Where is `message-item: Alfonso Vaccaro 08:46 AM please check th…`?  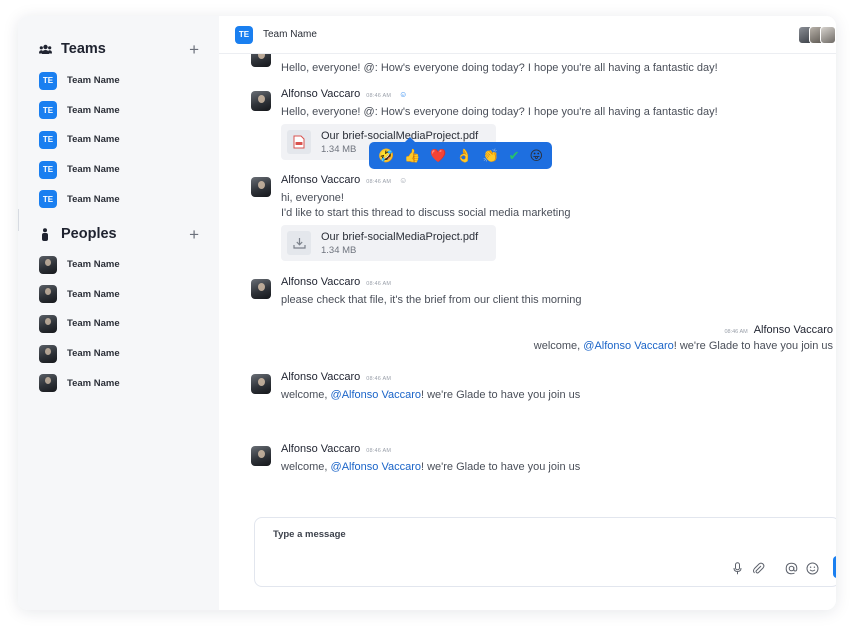 message-item: Alfonso Vaccaro 08:46 AM please check th… is located at coordinates (543, 292).